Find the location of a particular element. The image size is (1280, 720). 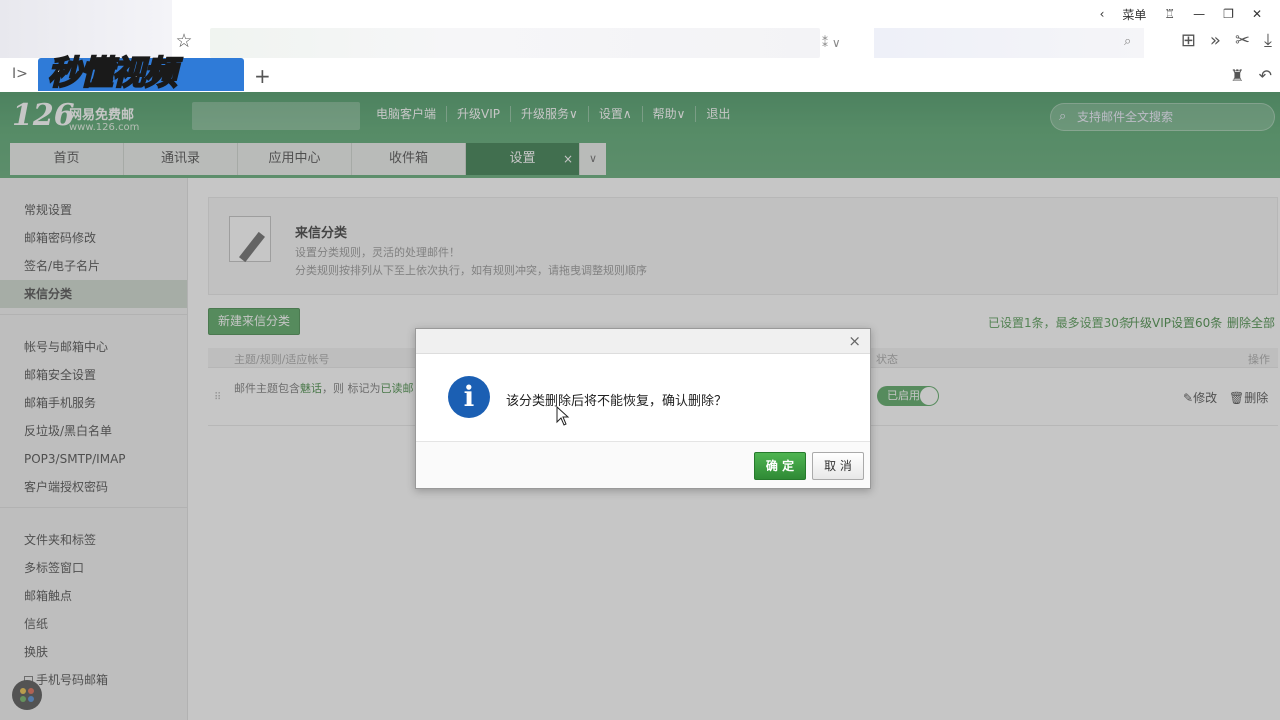

scissors-icon: ✂ is located at coordinates (1242, 40).